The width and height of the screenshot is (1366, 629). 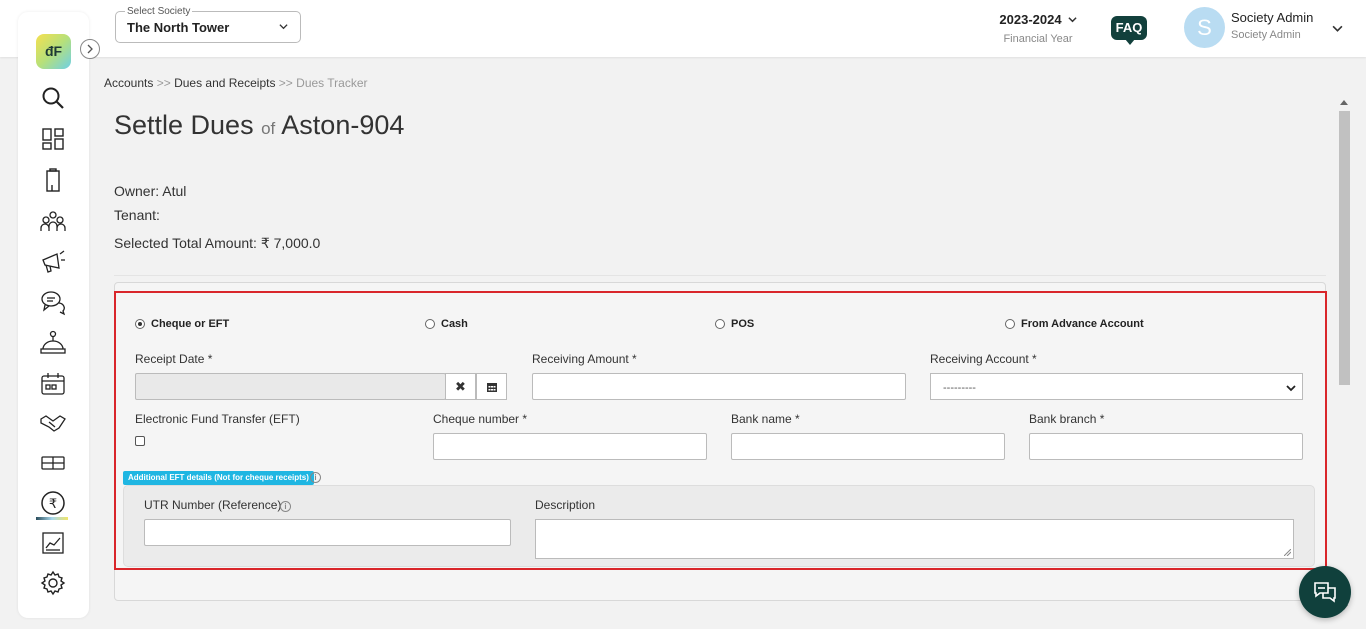 I want to click on user-role: Society Admin, so click(x=1266, y=35).